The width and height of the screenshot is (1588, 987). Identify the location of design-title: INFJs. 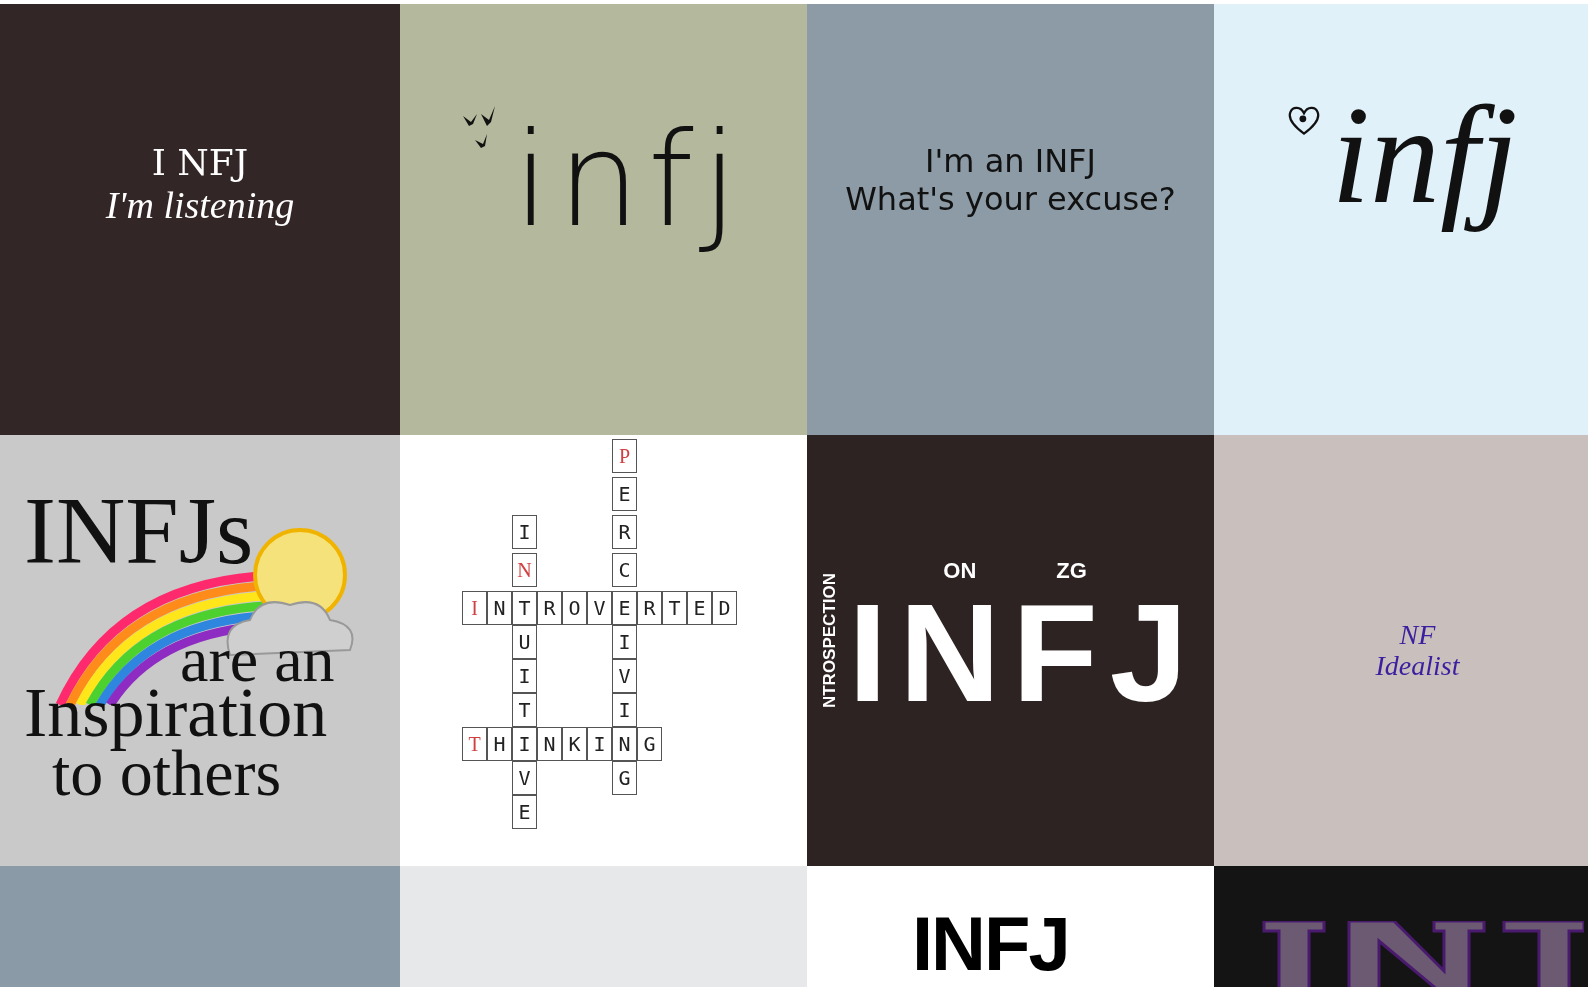
(139, 531).